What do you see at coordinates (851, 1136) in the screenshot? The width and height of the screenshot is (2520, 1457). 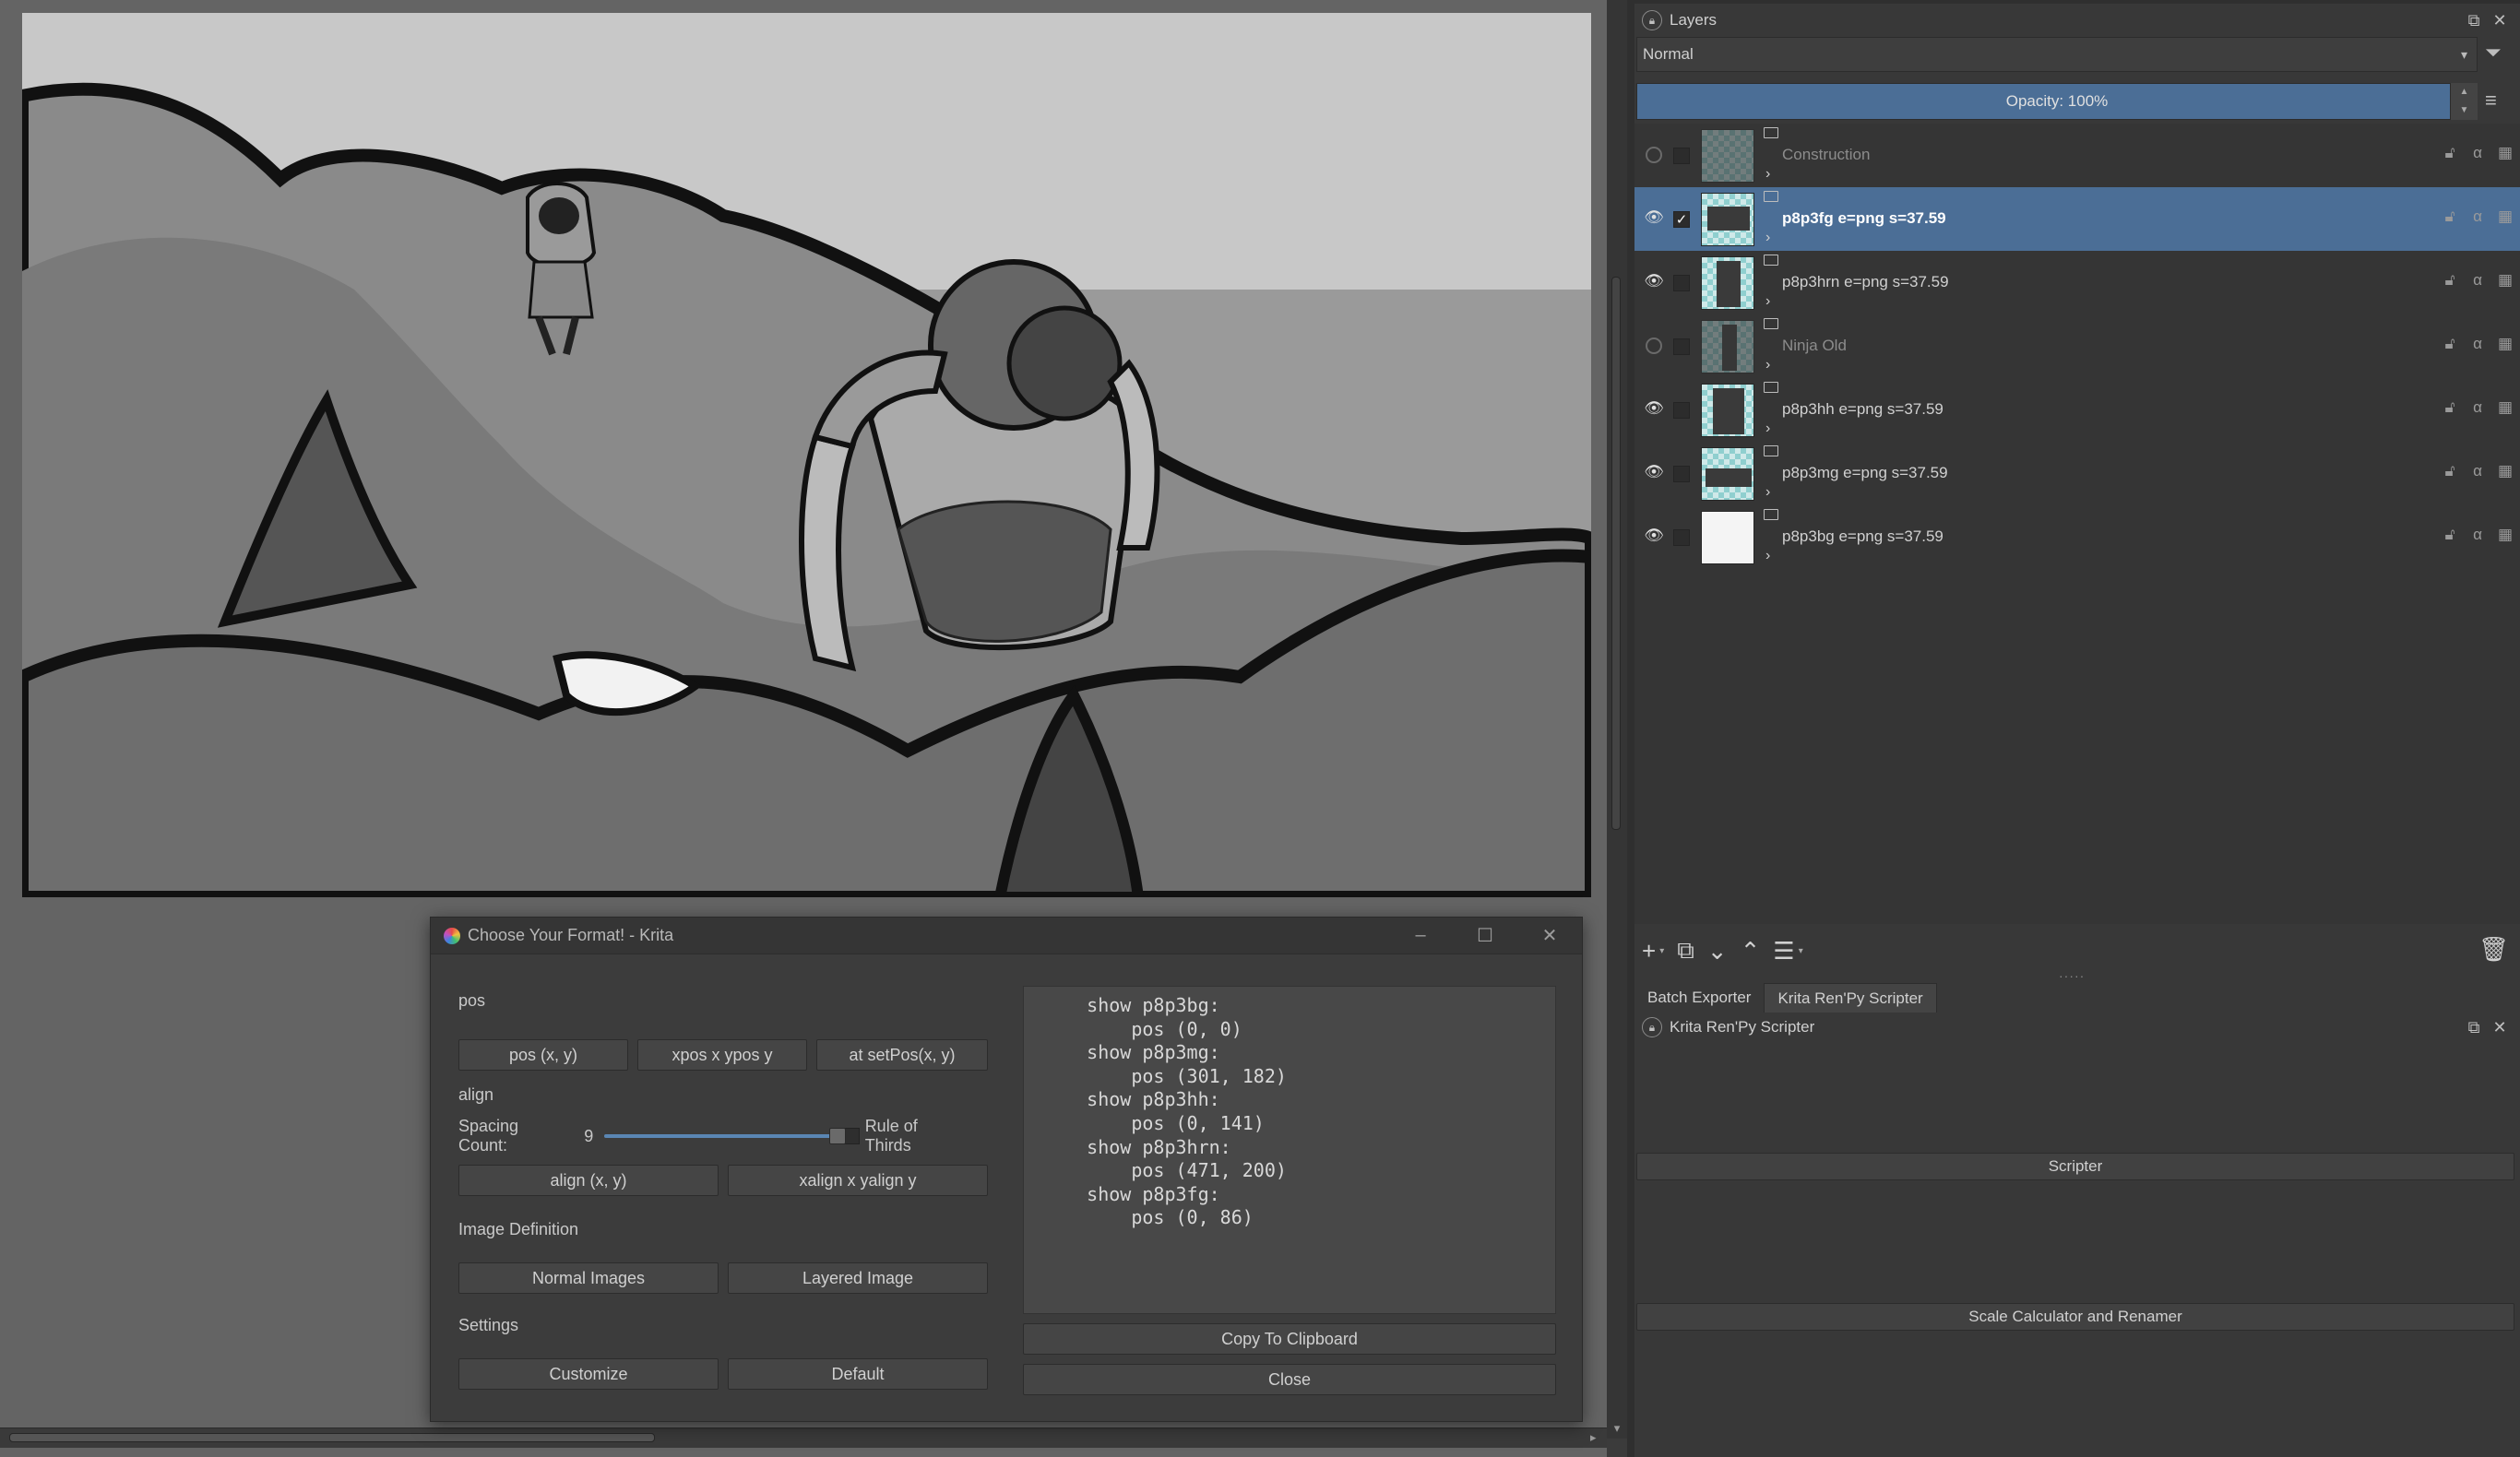 I see `rule-of-thirds-checkbox` at bounding box center [851, 1136].